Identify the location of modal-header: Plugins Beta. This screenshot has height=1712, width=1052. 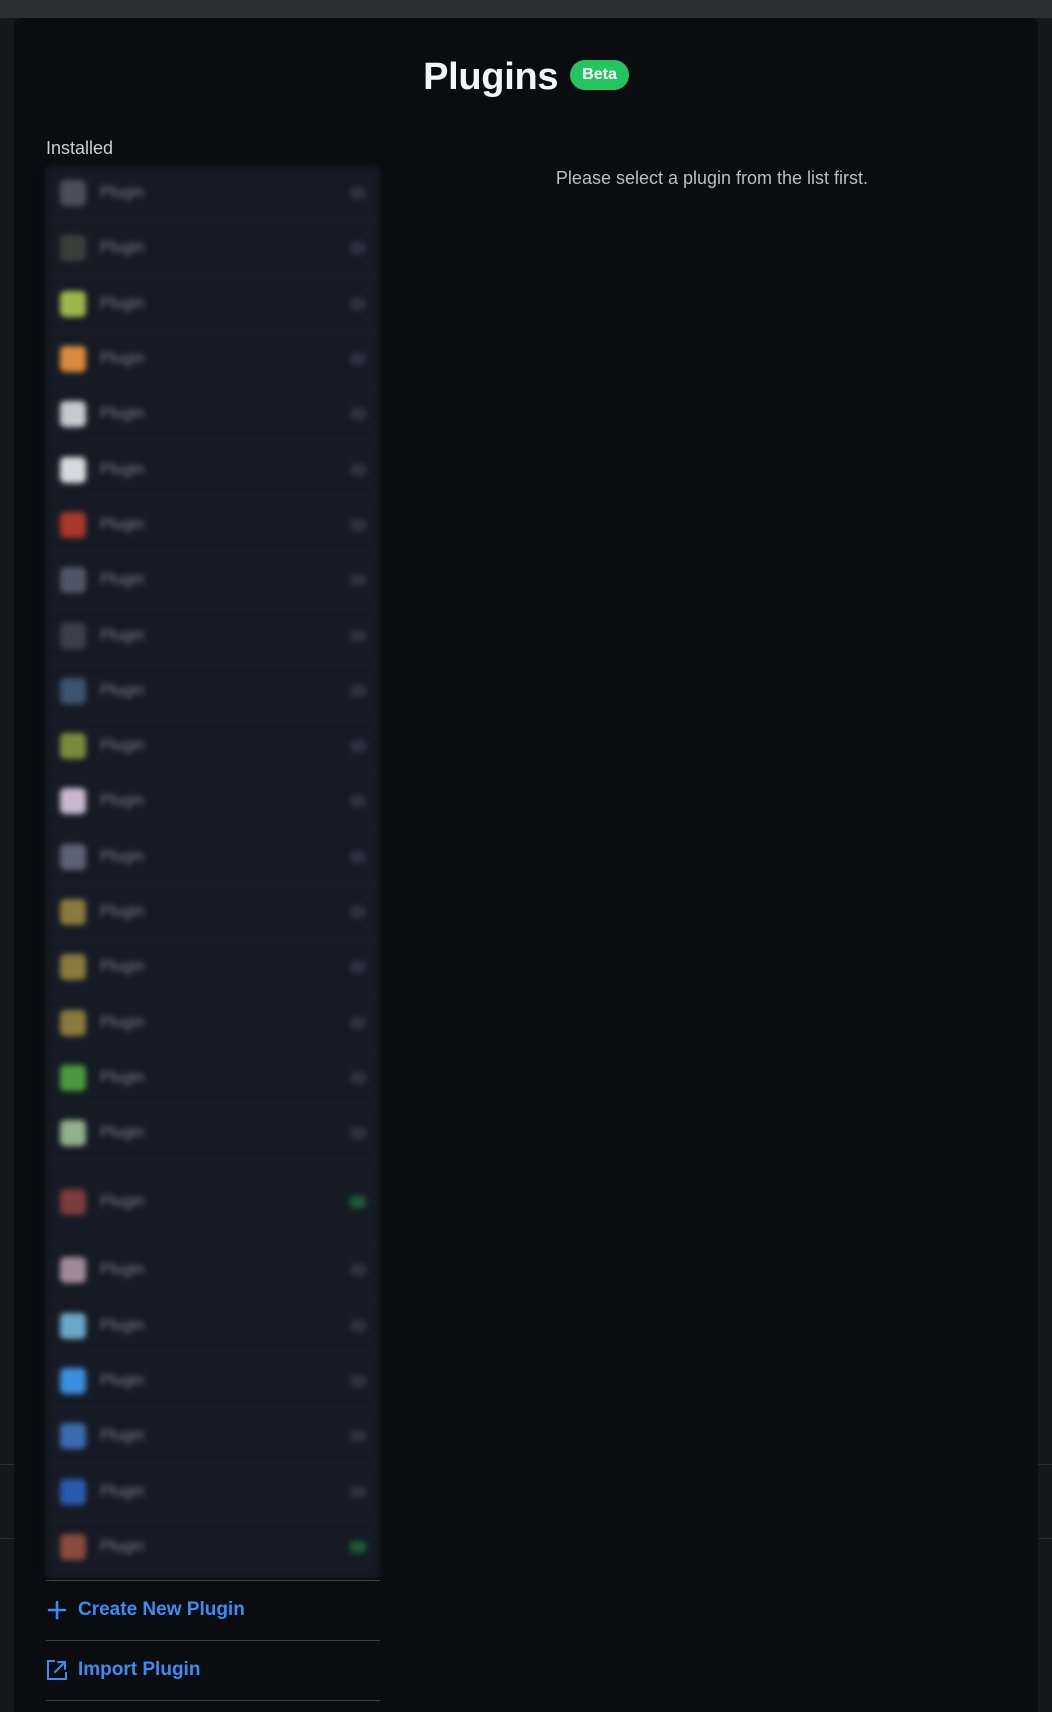
(526, 77).